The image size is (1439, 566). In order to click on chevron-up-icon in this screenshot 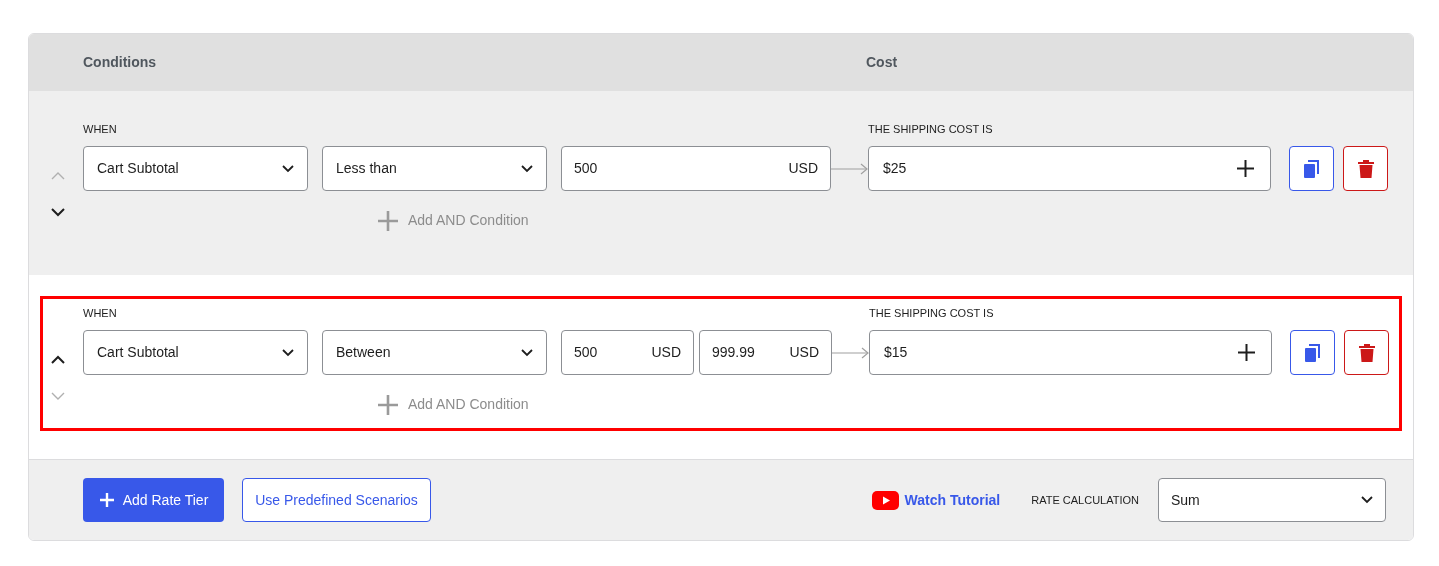, I will do `click(58, 359)`.